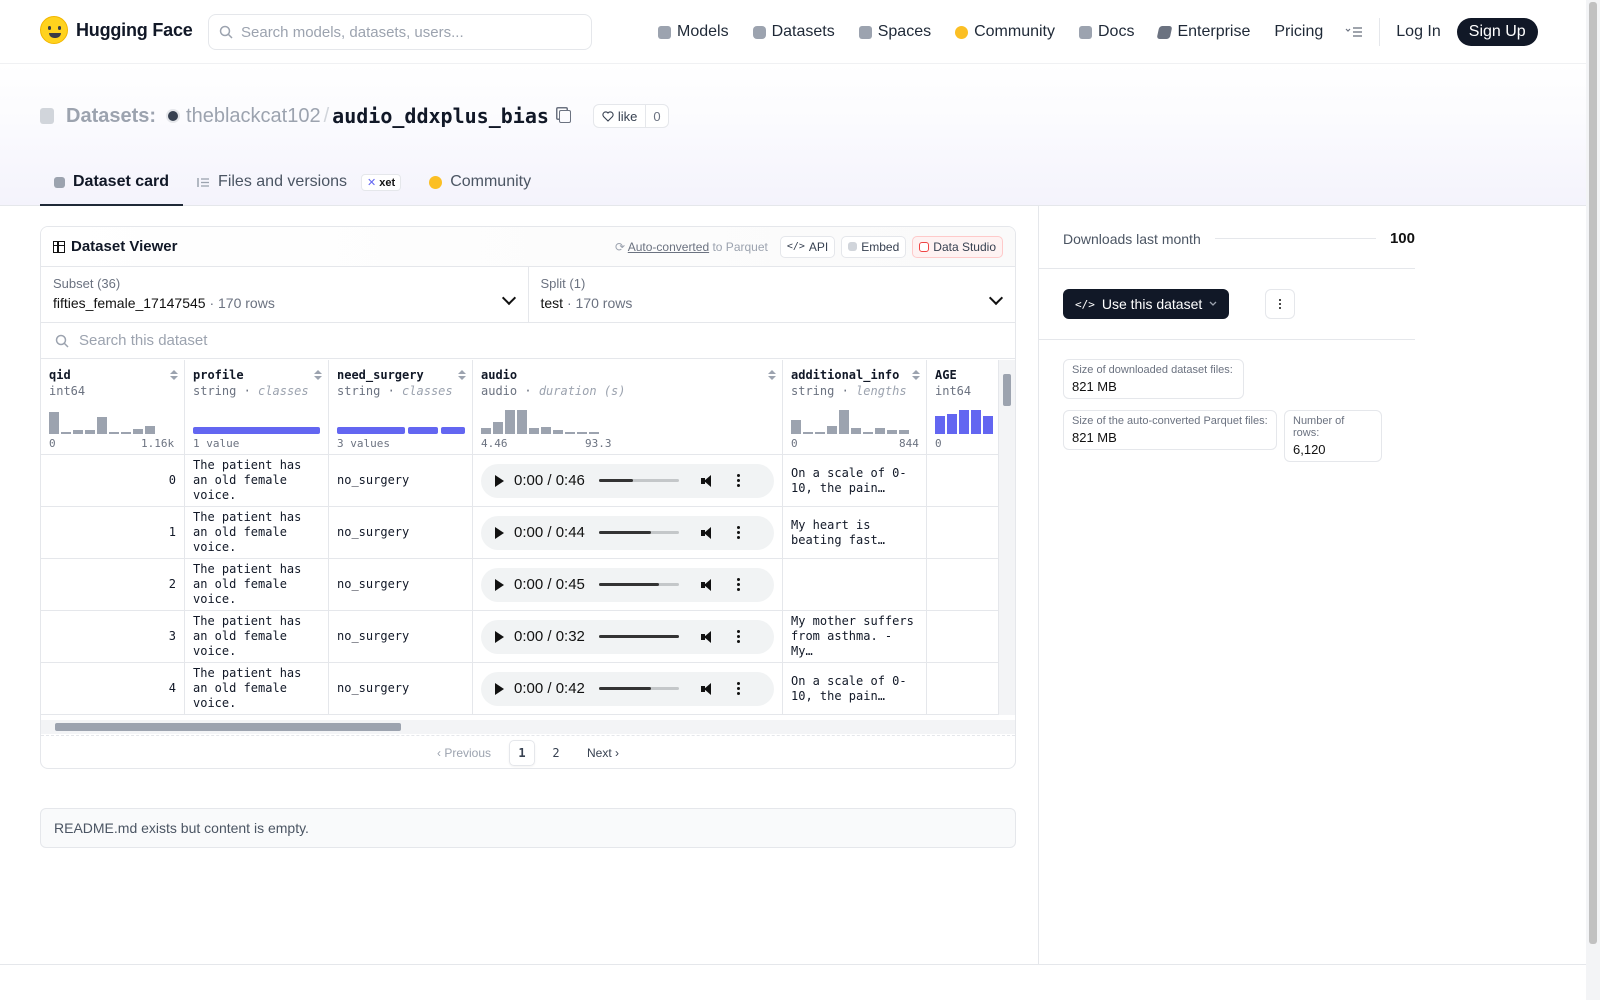 The image size is (1600, 1000). Describe the element at coordinates (1280, 304) in the screenshot. I see `more-options-button` at that location.